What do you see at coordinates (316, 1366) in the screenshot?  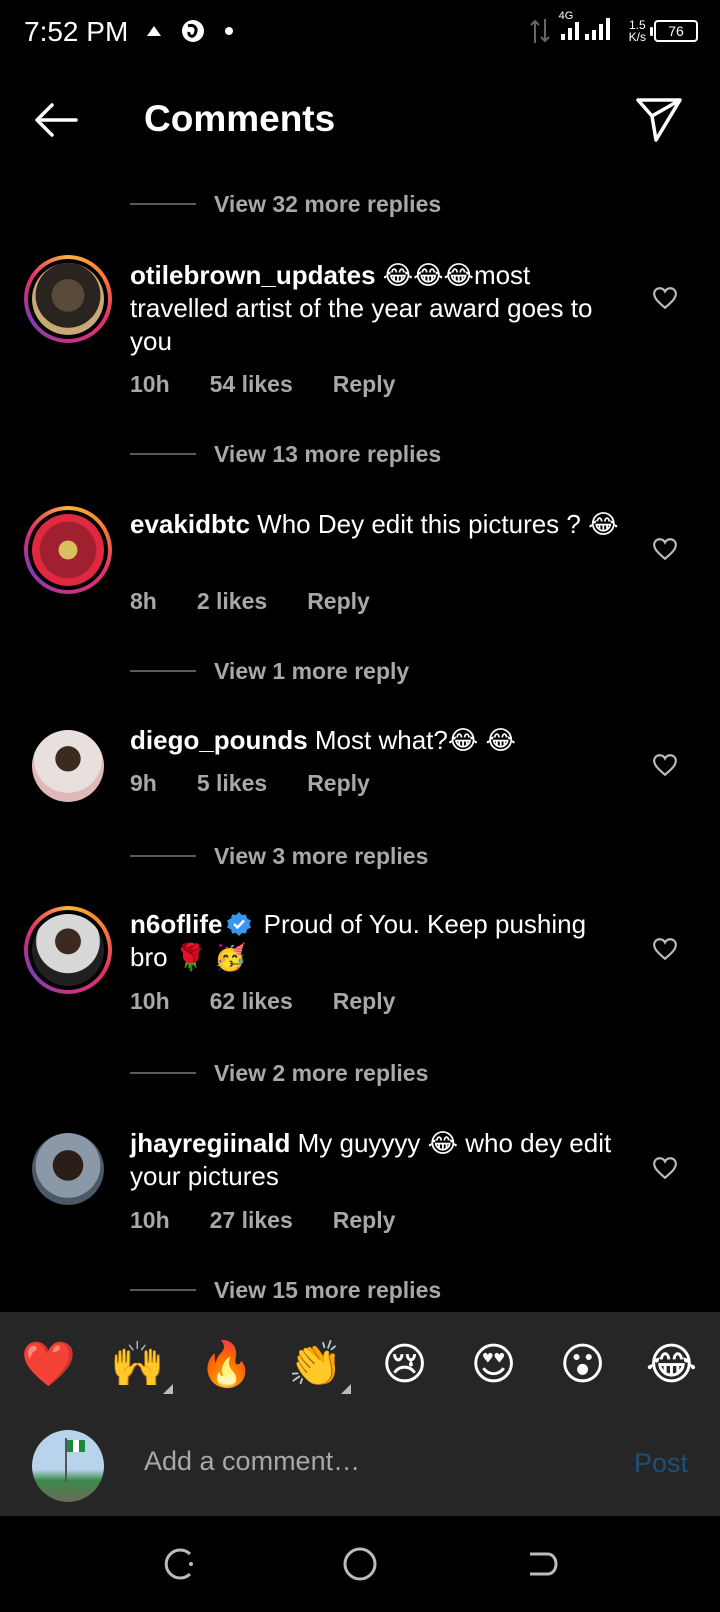 I see `reaction-clap: 👏` at bounding box center [316, 1366].